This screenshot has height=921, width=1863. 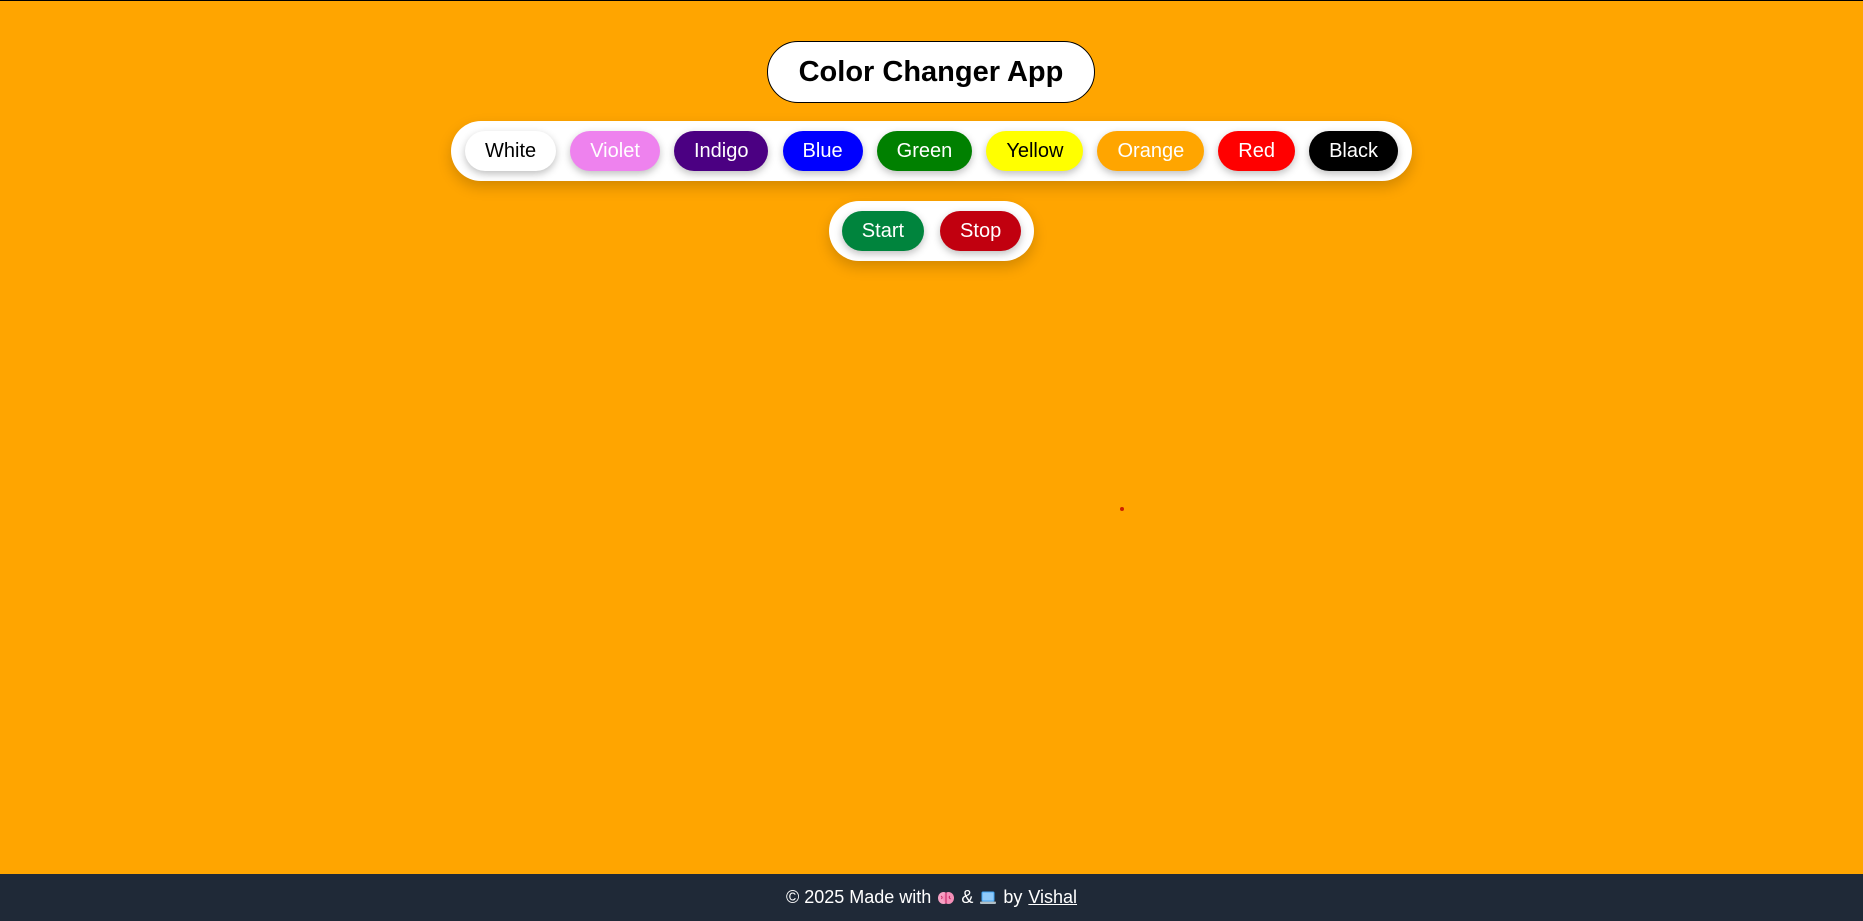 I want to click on blue-button: Blue, so click(x=822, y=151).